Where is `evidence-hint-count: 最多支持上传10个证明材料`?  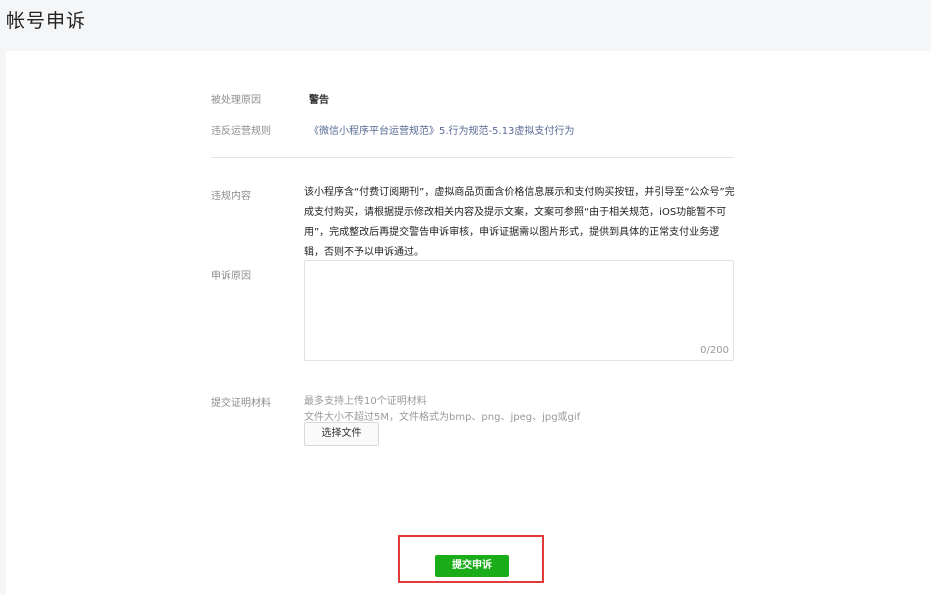
evidence-hint-count: 最多支持上传10个证明材料 is located at coordinates (365, 401).